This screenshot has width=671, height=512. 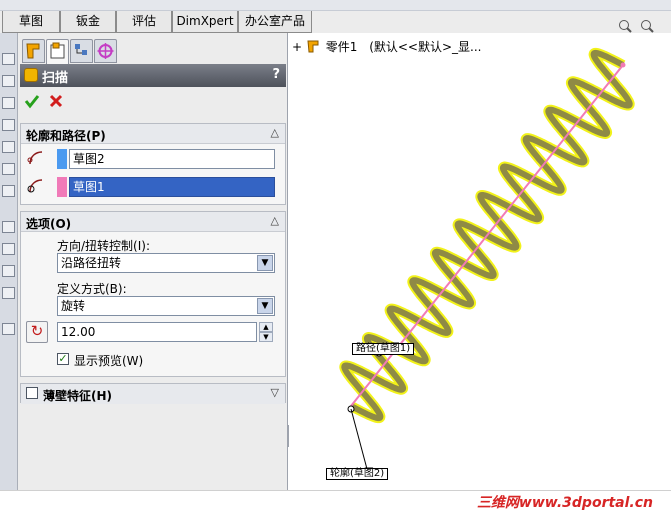 What do you see at coordinates (31, 22) in the screenshot?
I see `tab-sketch: 草图` at bounding box center [31, 22].